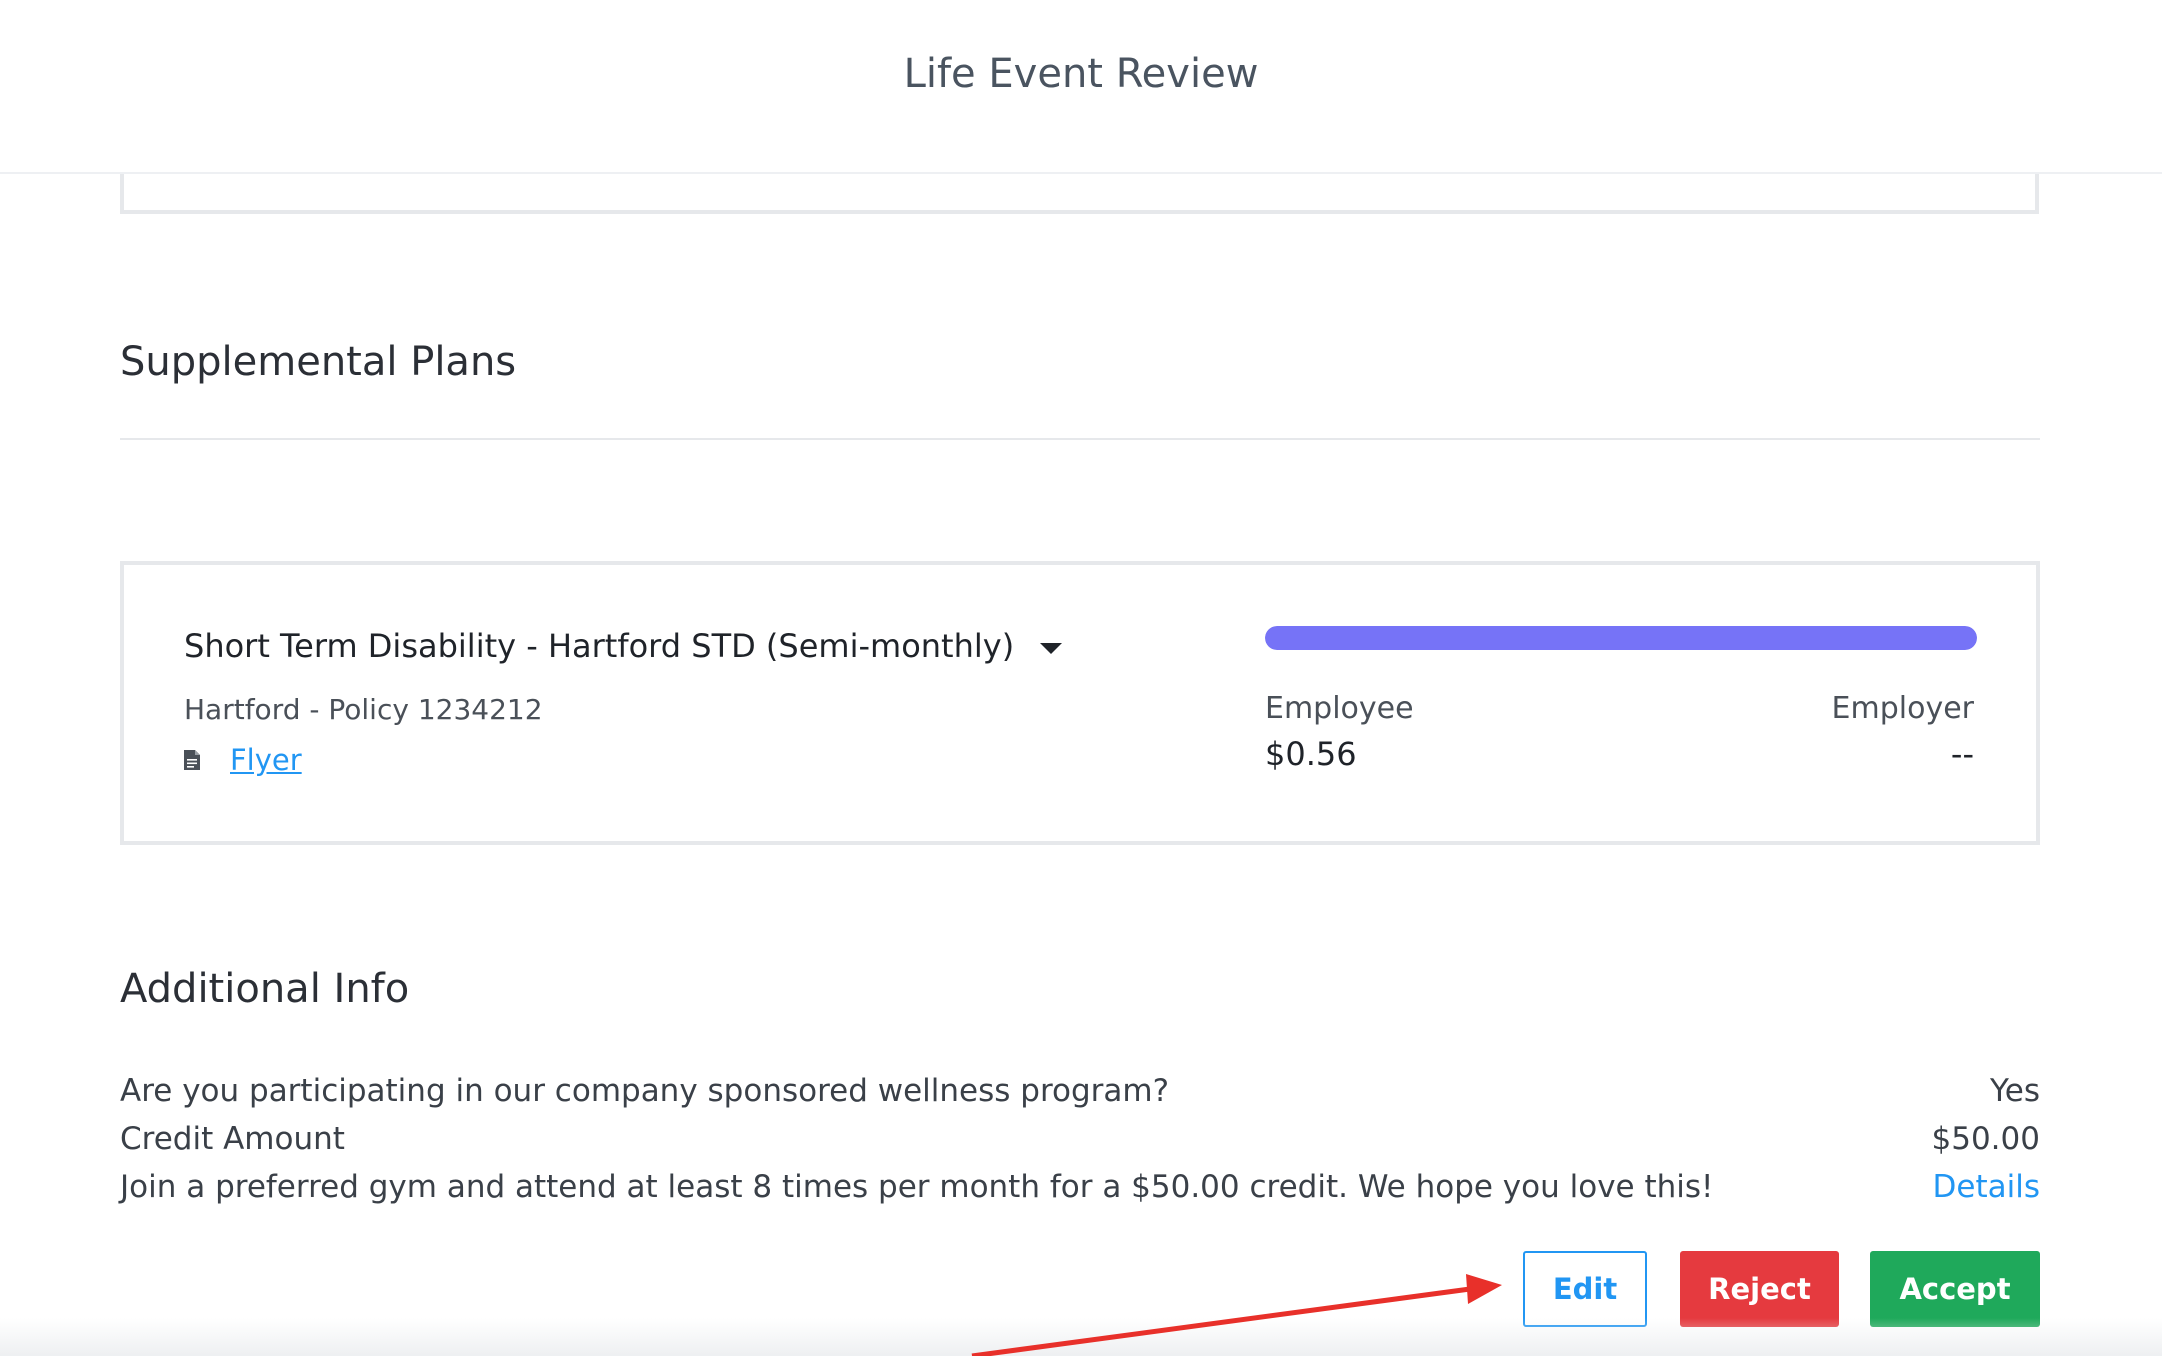 Image resolution: width=2162 pixels, height=1356 pixels. I want to click on employer-label: Employer, so click(1902, 708).